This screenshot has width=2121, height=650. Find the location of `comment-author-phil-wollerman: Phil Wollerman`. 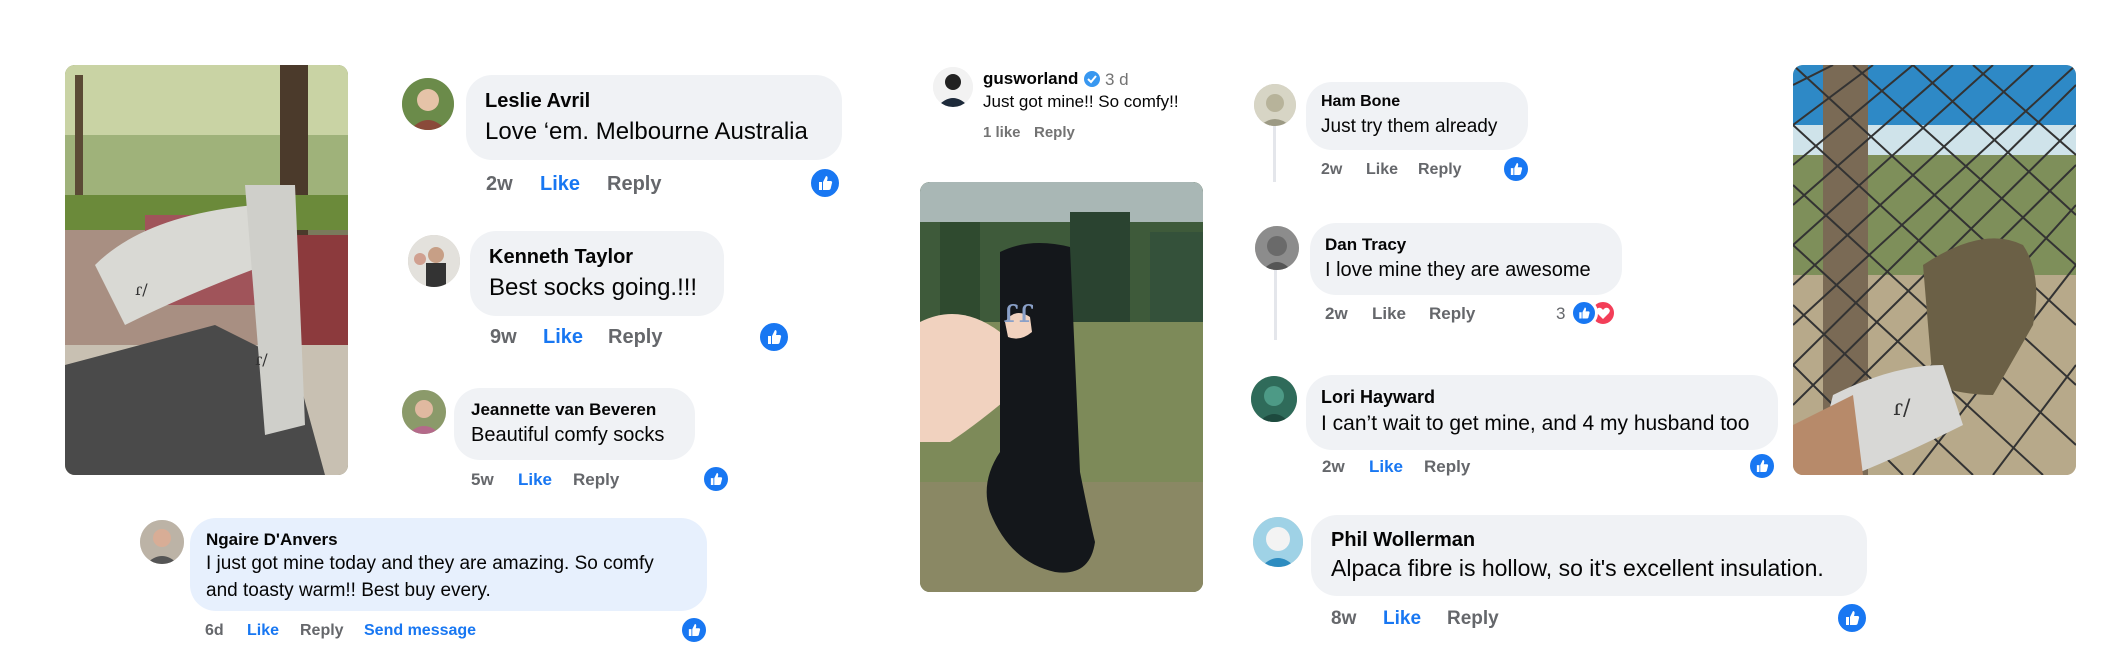

comment-author-phil-wollerman: Phil Wollerman is located at coordinates (1403, 540).